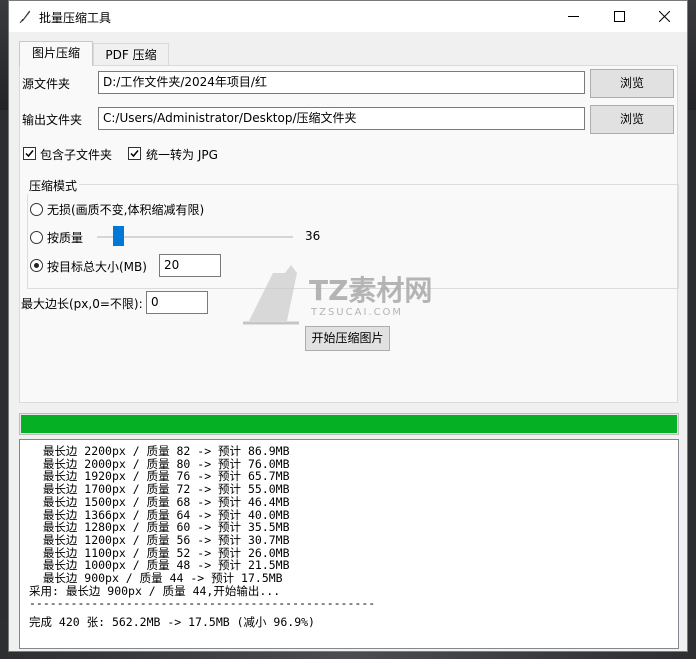  What do you see at coordinates (126, 210) in the screenshot?
I see `radio-lossless-label: 无损(画质不变,体积缩减有限)` at bounding box center [126, 210].